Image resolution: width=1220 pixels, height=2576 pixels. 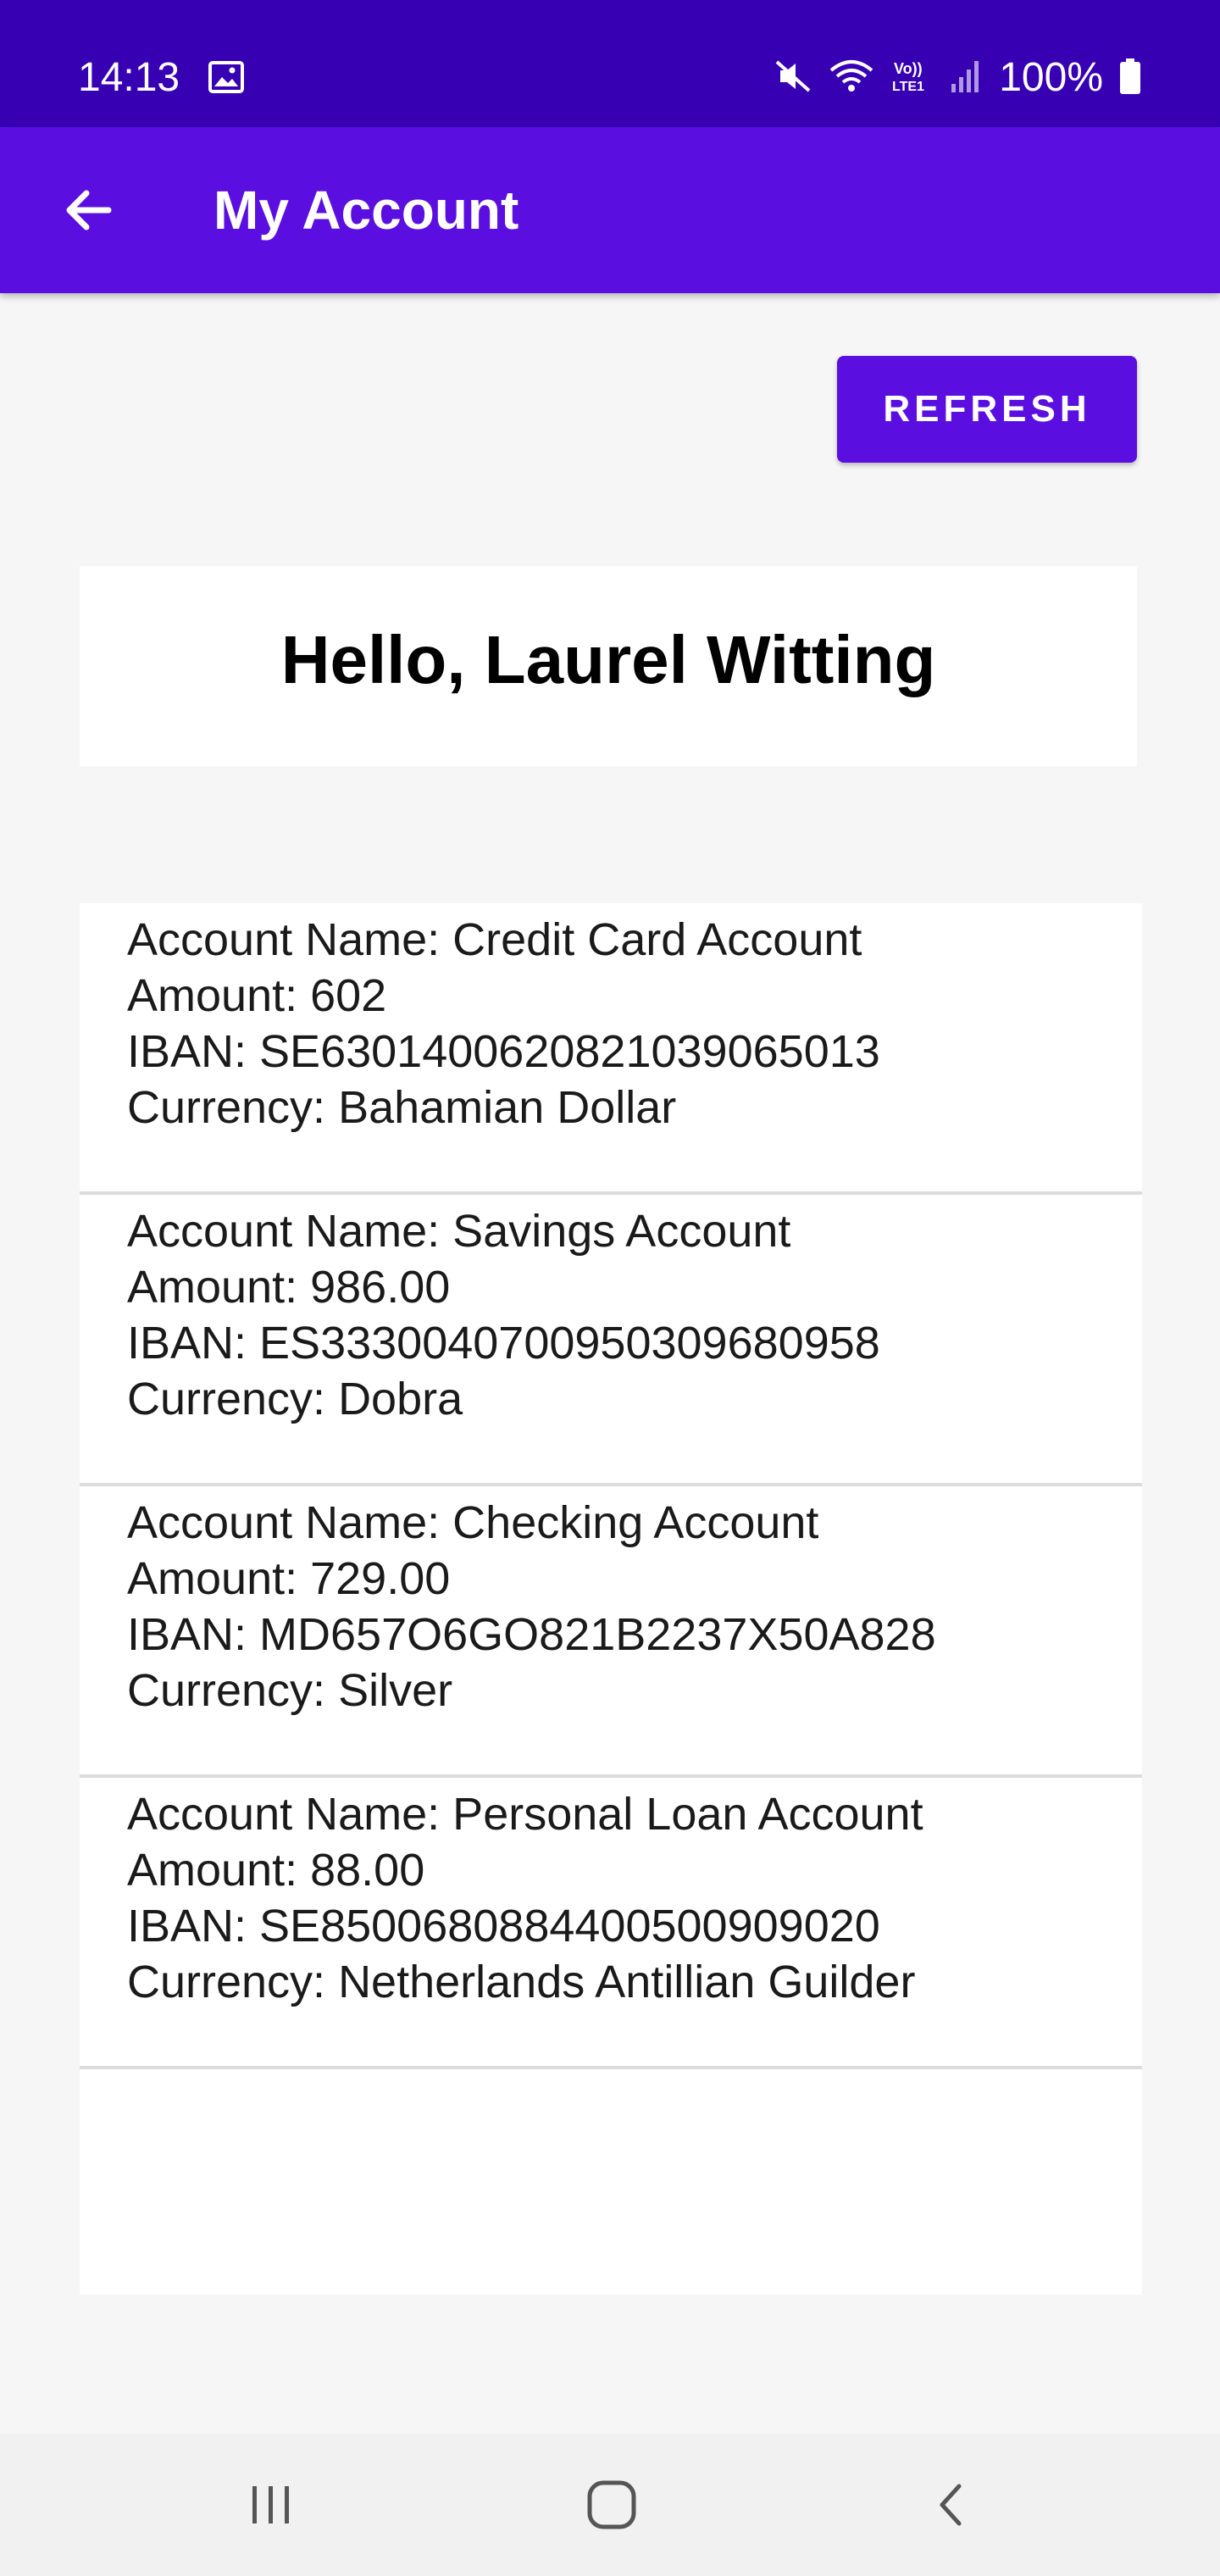 What do you see at coordinates (793, 78) in the screenshot?
I see `mute-icon` at bounding box center [793, 78].